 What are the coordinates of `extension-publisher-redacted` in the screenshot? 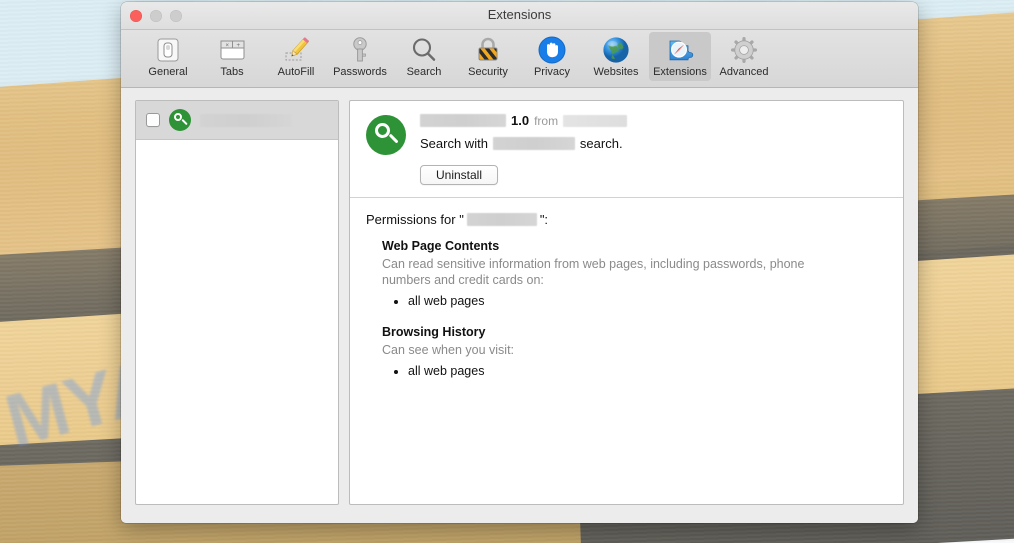 It's located at (595, 120).